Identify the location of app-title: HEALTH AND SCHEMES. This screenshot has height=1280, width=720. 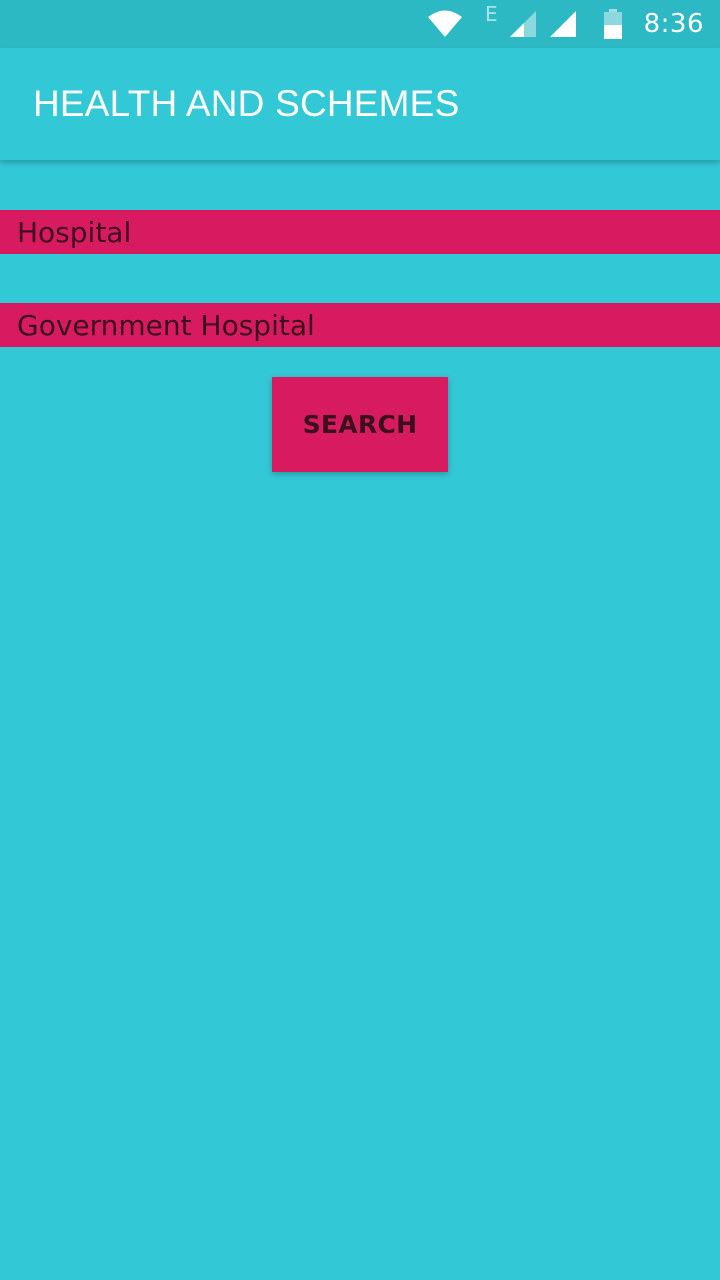
(246, 103).